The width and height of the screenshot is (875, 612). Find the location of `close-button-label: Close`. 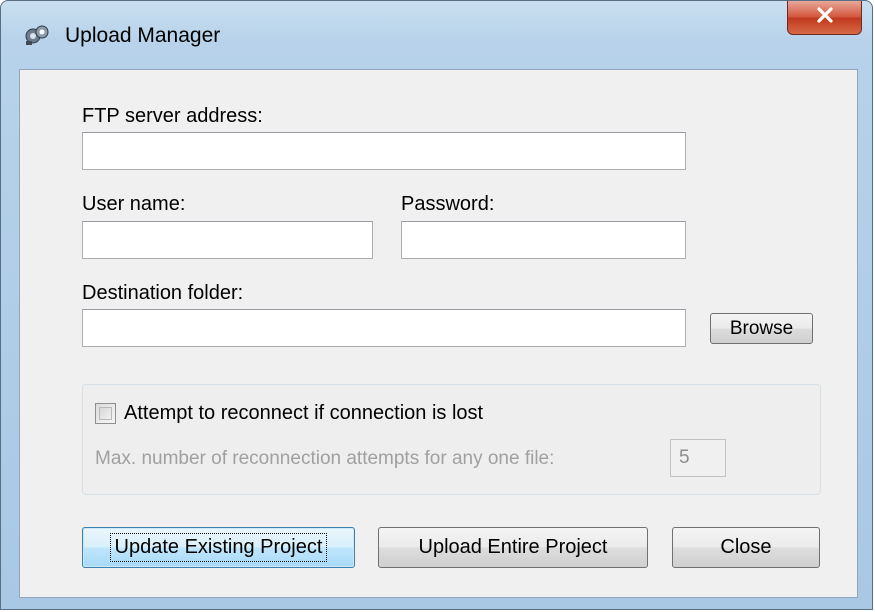

close-button-label: Close is located at coordinates (746, 547).